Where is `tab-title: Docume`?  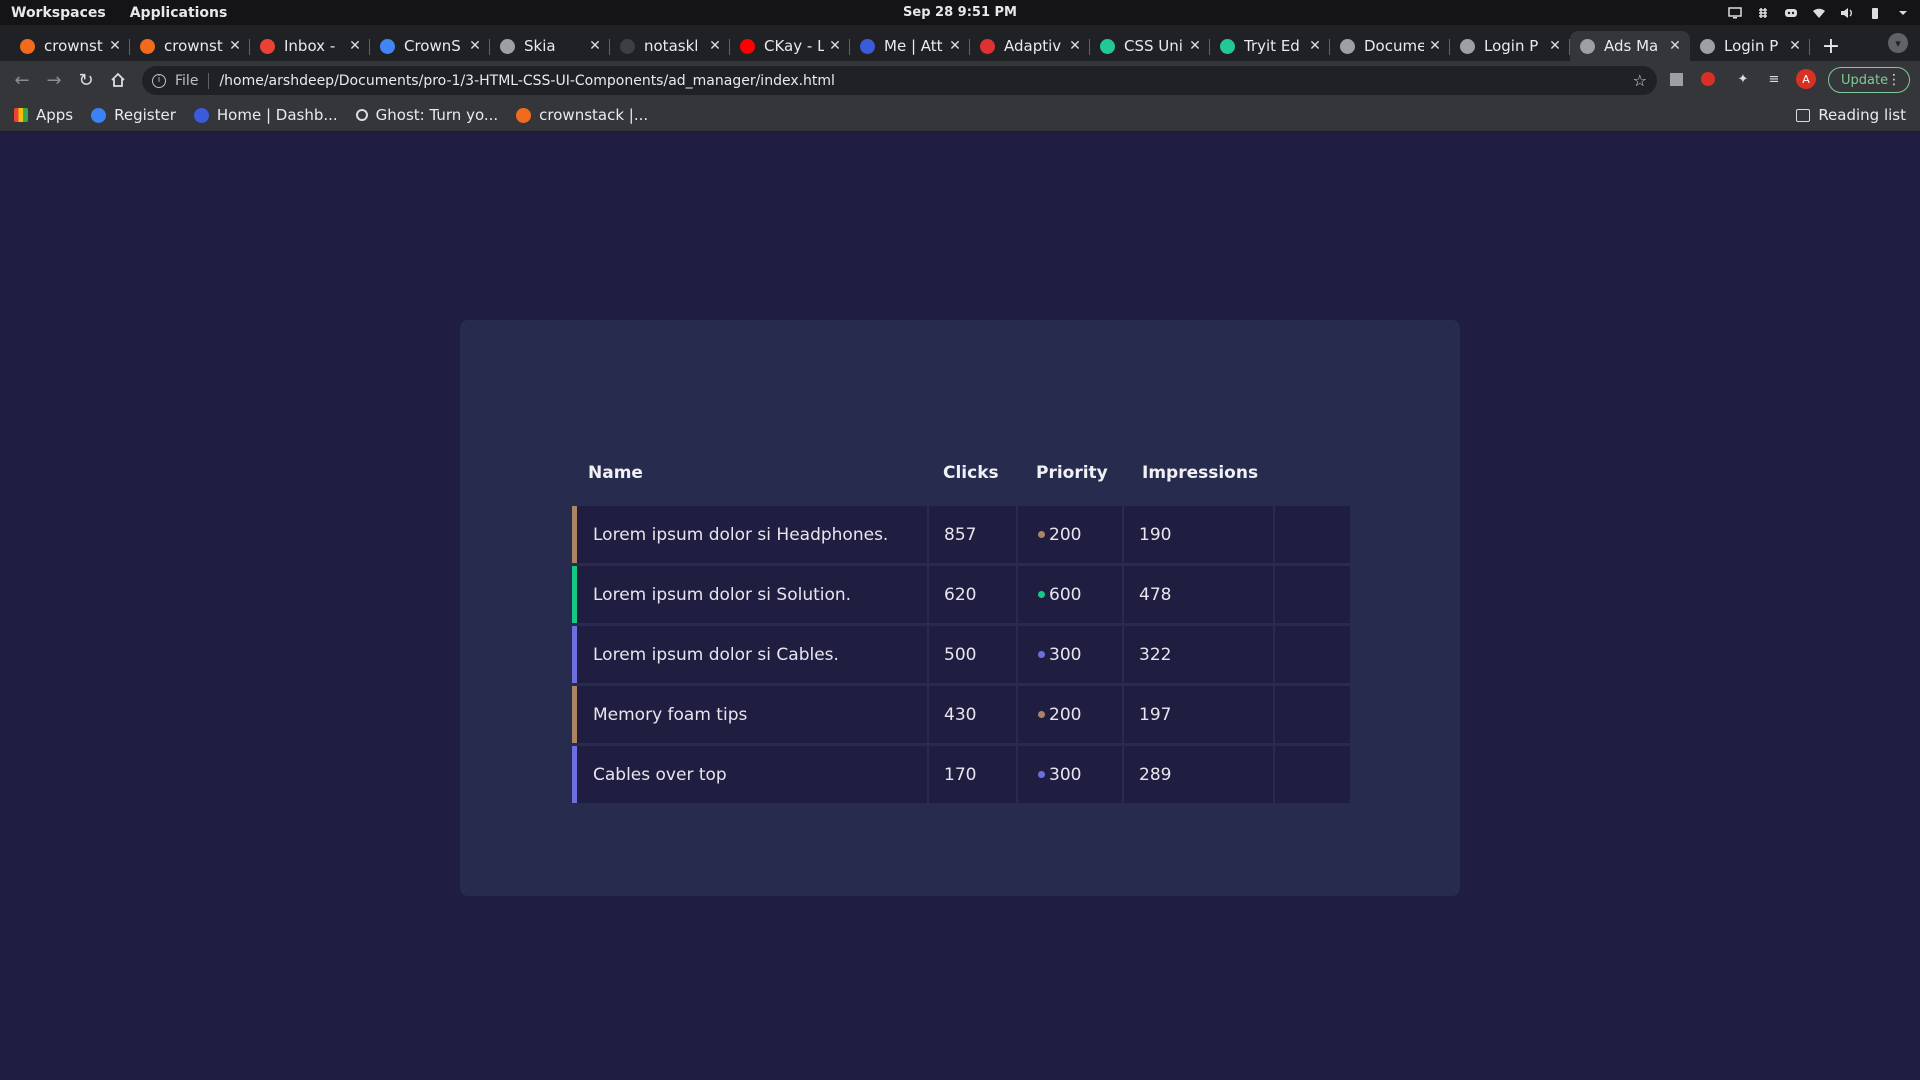
tab-title: Docume is located at coordinates (1394, 46).